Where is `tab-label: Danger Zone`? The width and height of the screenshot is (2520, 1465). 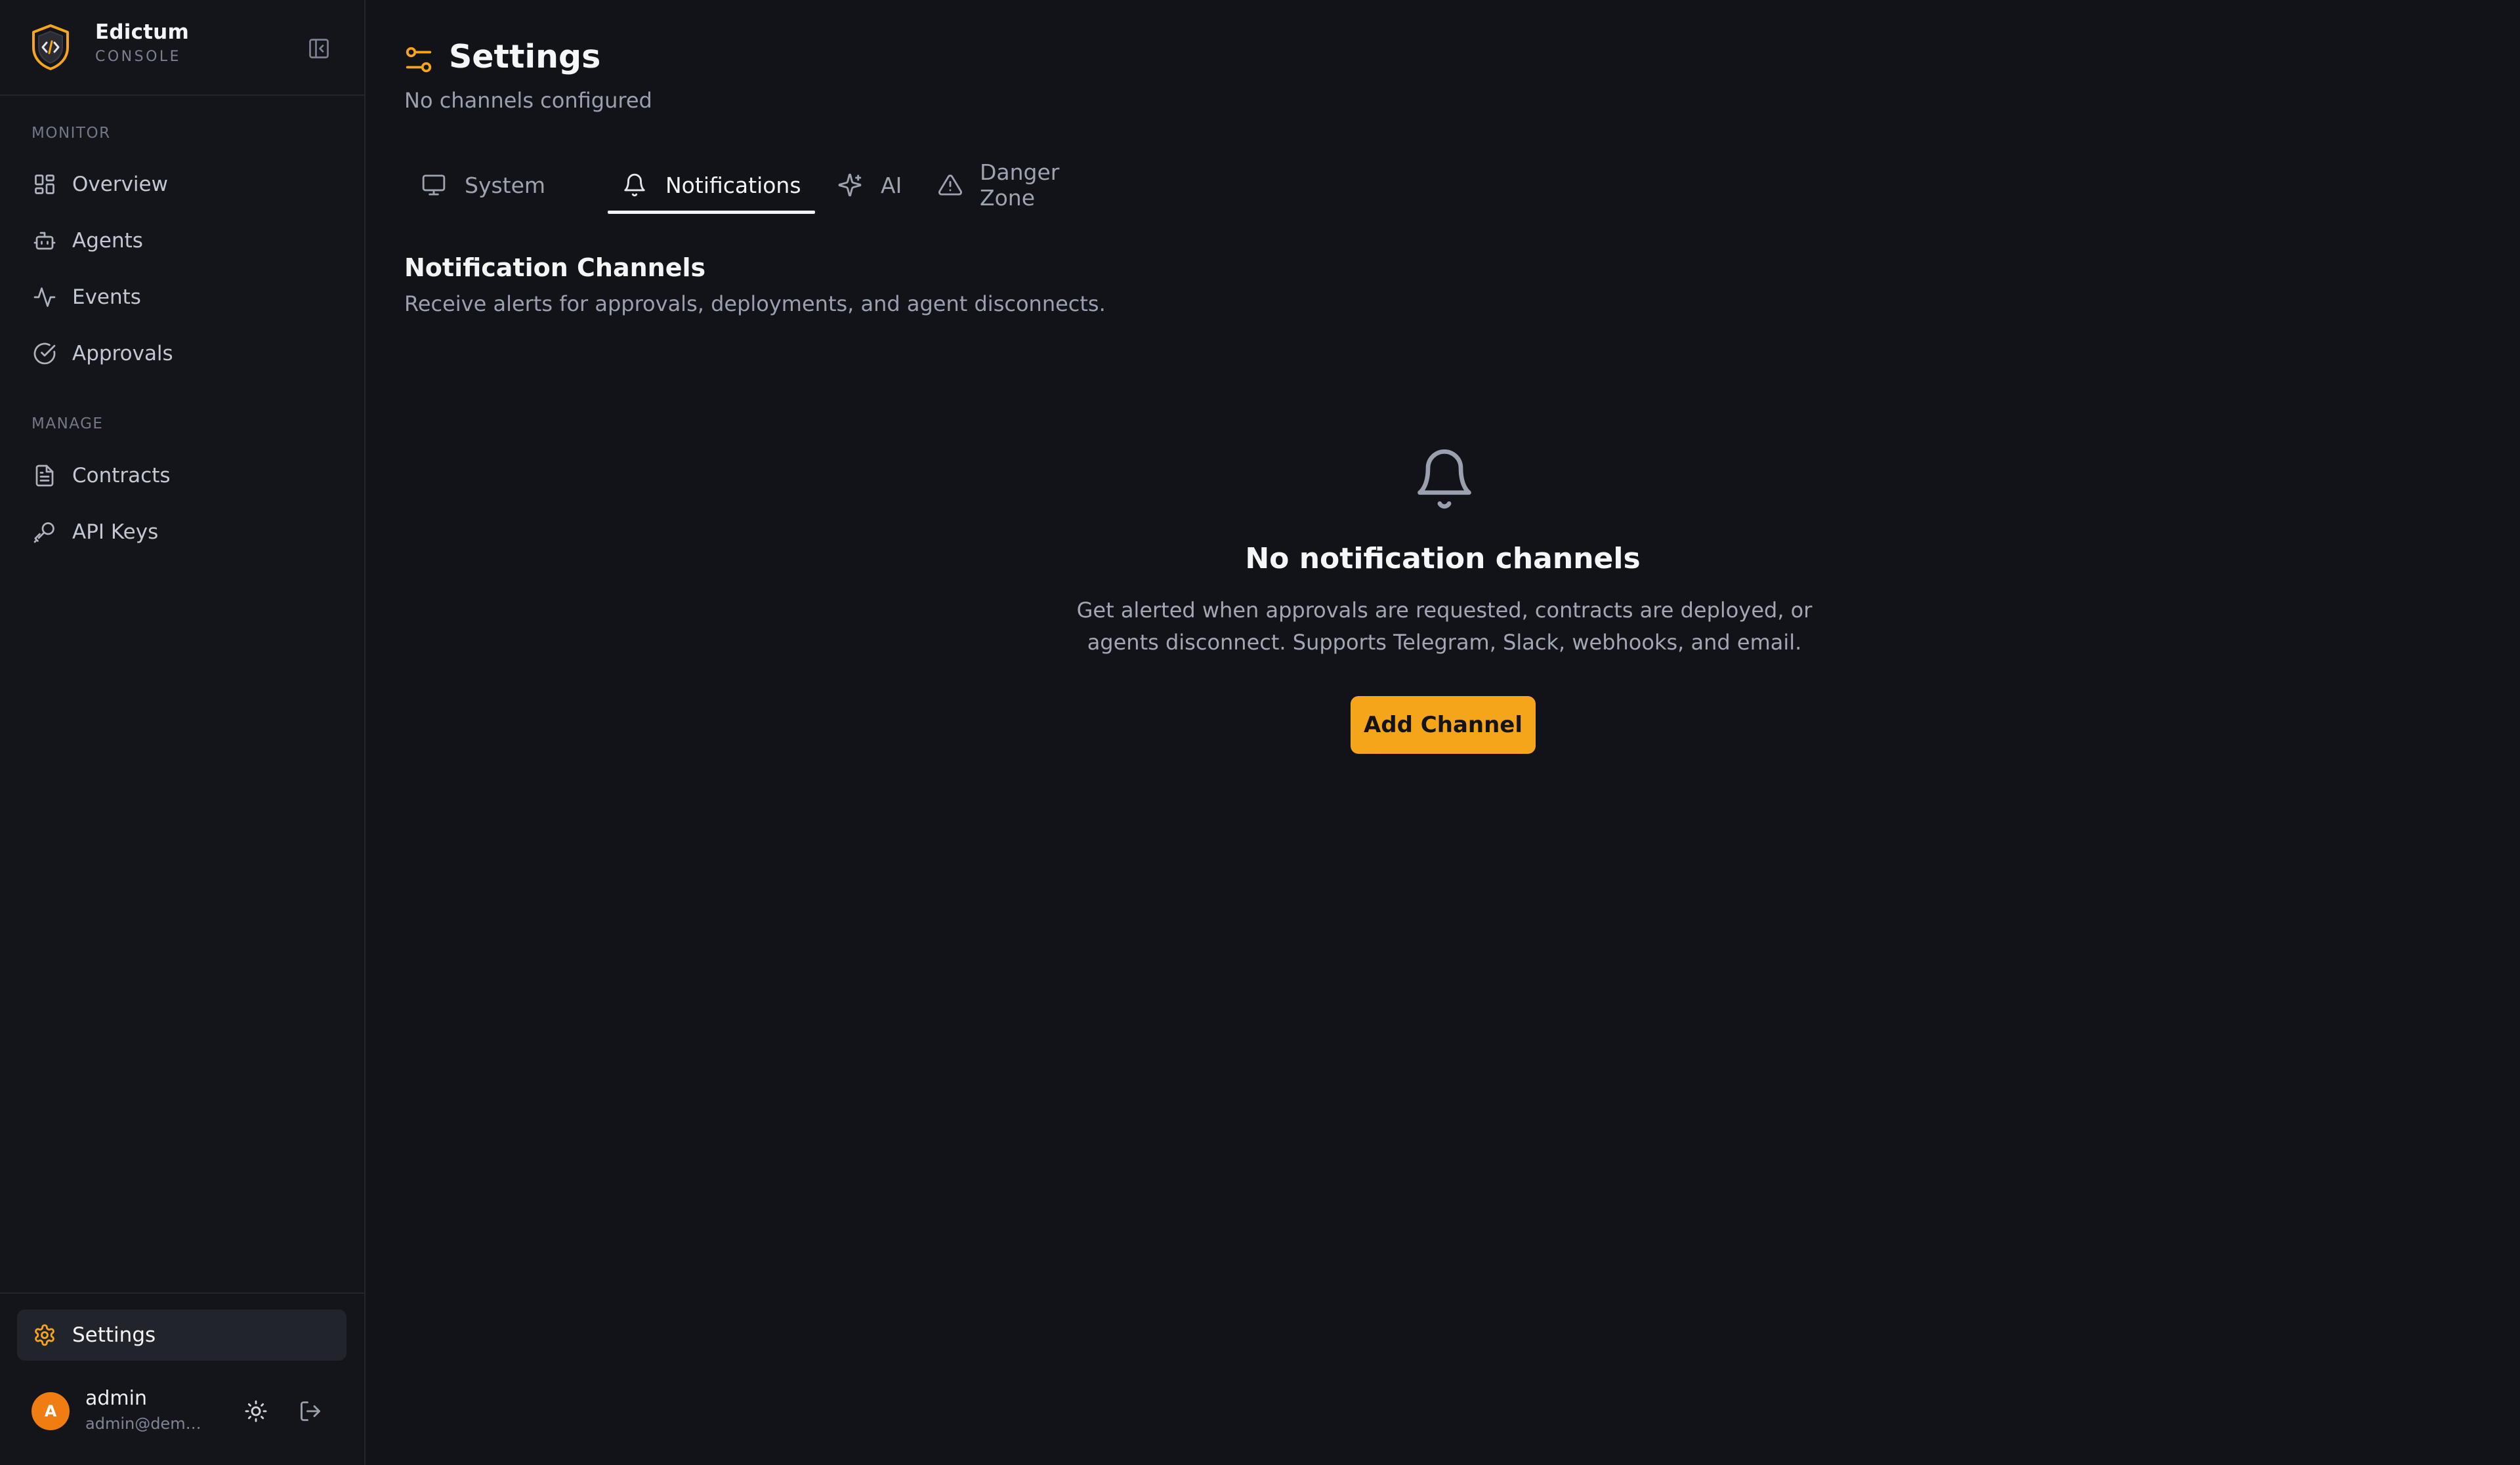
tab-label: Danger Zone is located at coordinates (1020, 185).